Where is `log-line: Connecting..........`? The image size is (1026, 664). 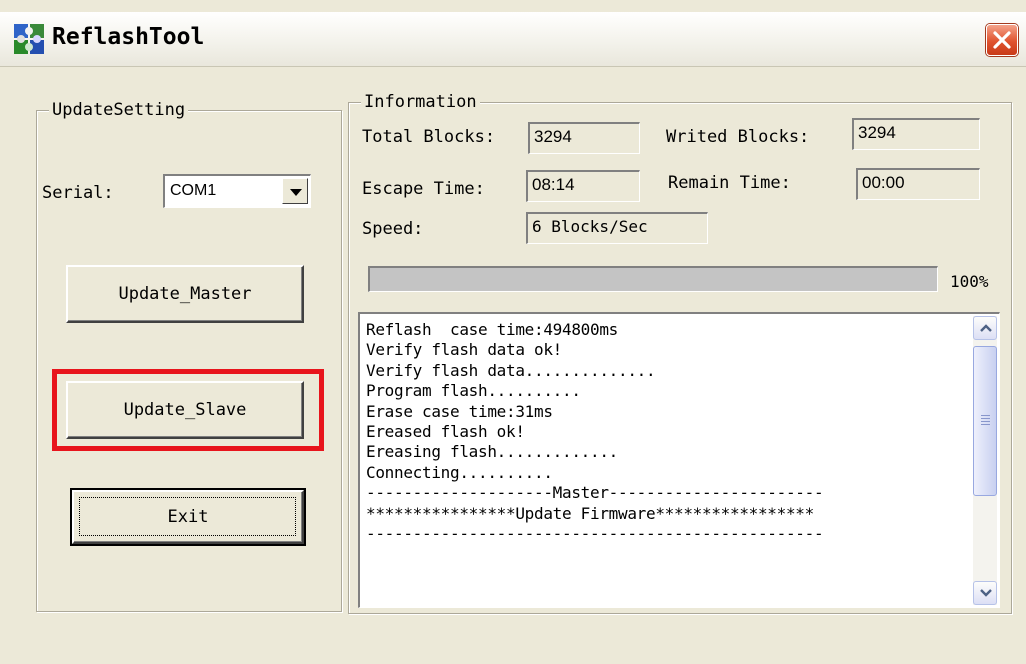
log-line: Connecting.......... is located at coordinates (459, 472).